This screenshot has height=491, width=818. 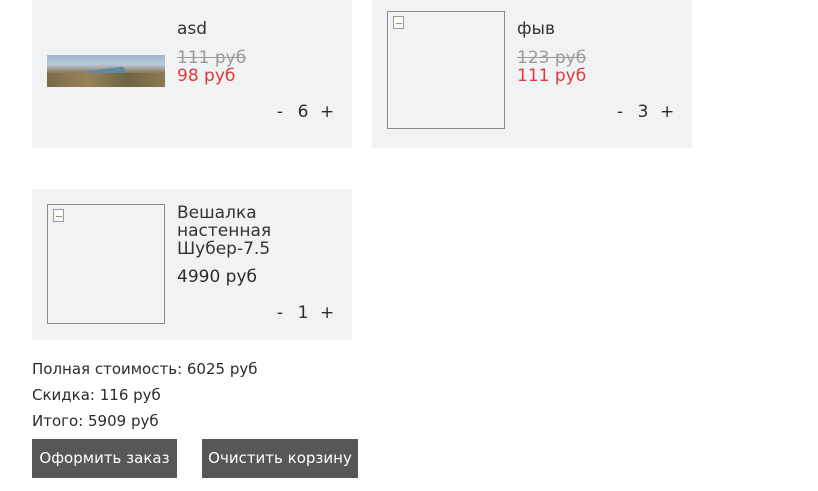 What do you see at coordinates (280, 458) in the screenshot?
I see `clear-cart-button: Очистить корзину` at bounding box center [280, 458].